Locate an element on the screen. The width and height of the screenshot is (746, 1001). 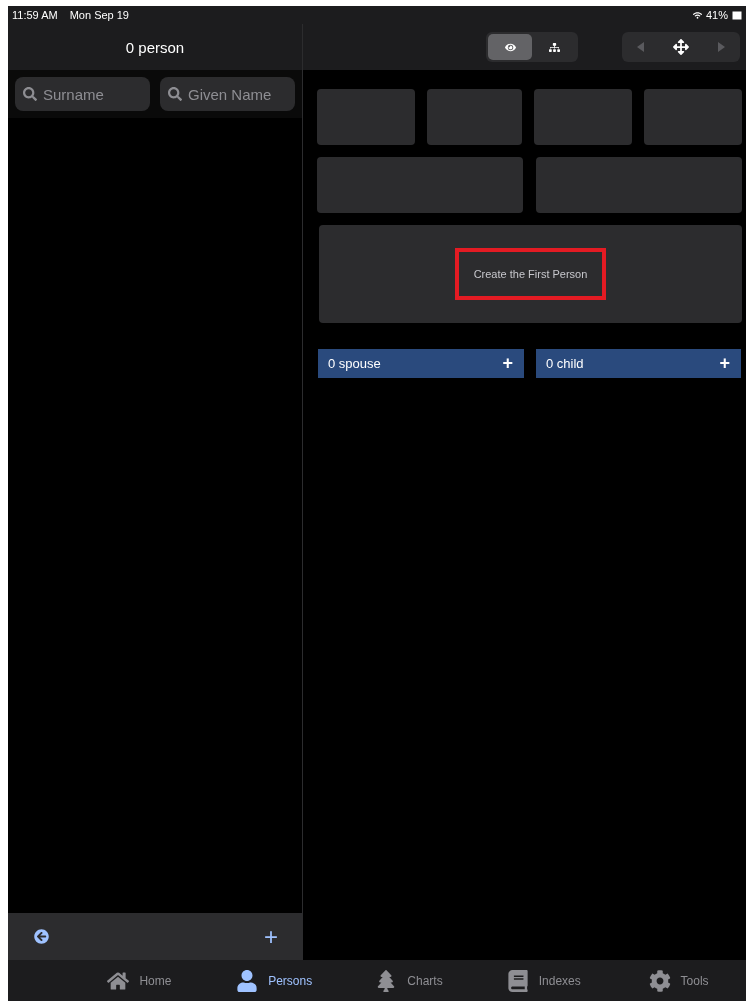
move-button is located at coordinates (681, 47).